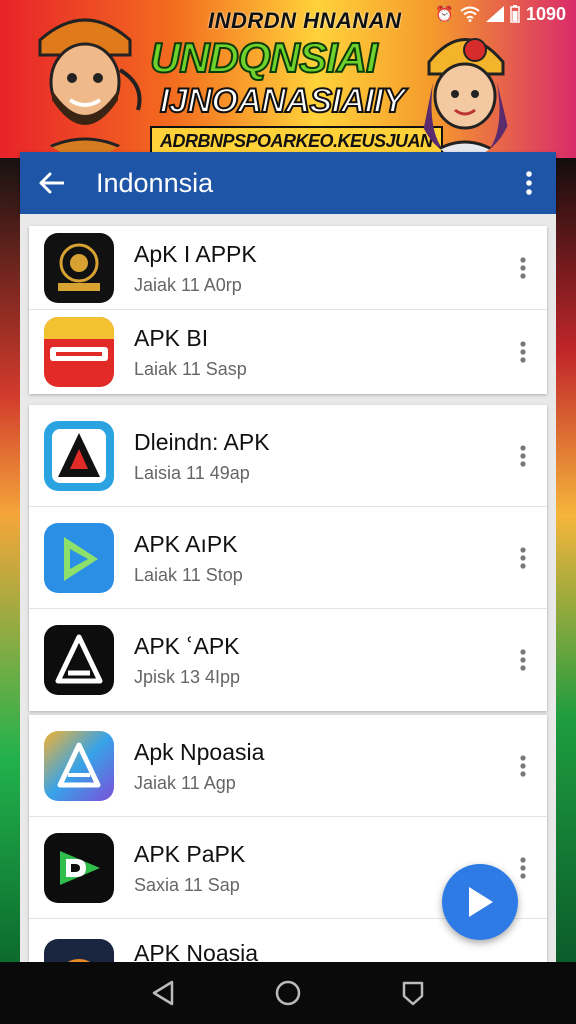 This screenshot has width=576, height=1024. Describe the element at coordinates (444, 14) in the screenshot. I see `alarm-icon: ⏰` at that location.